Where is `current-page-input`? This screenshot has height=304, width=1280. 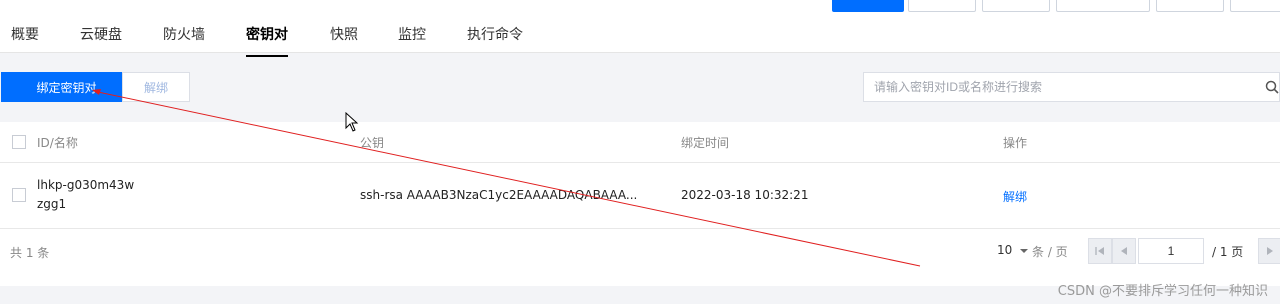 current-page-input is located at coordinates (1171, 251).